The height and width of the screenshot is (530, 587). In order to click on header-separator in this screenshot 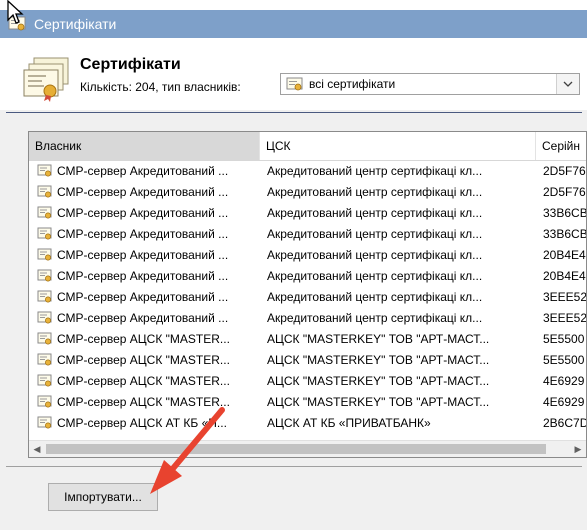, I will do `click(294, 112)`.